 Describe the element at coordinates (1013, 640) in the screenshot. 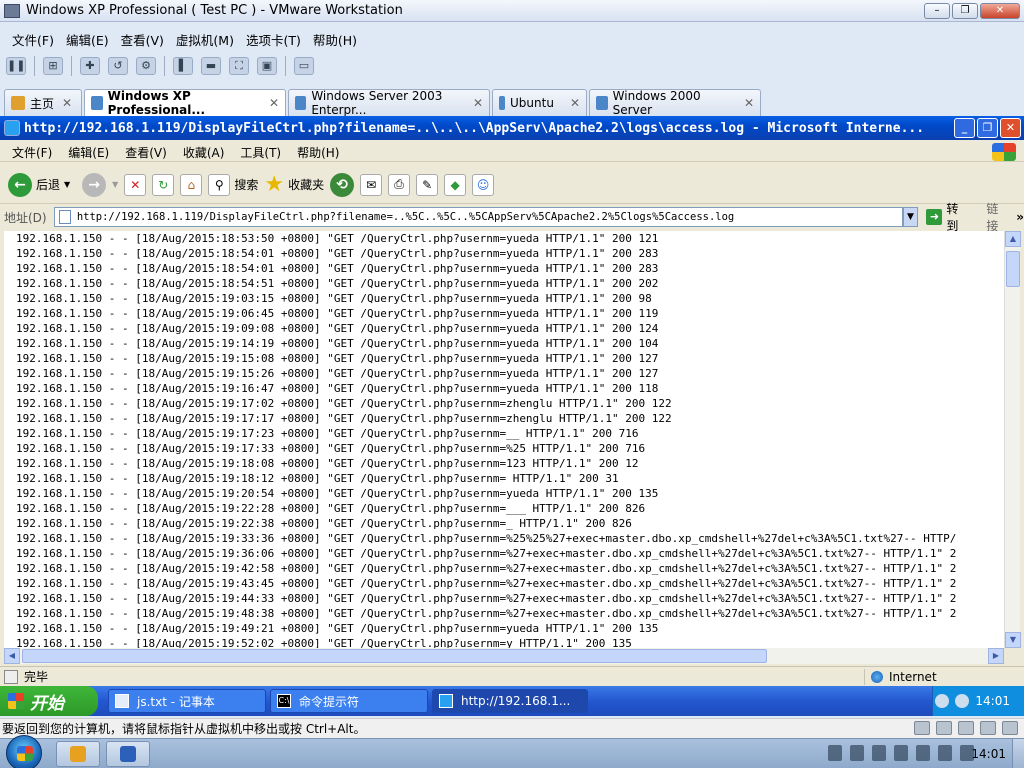

I see `scroll-down-icon: ▼` at that location.